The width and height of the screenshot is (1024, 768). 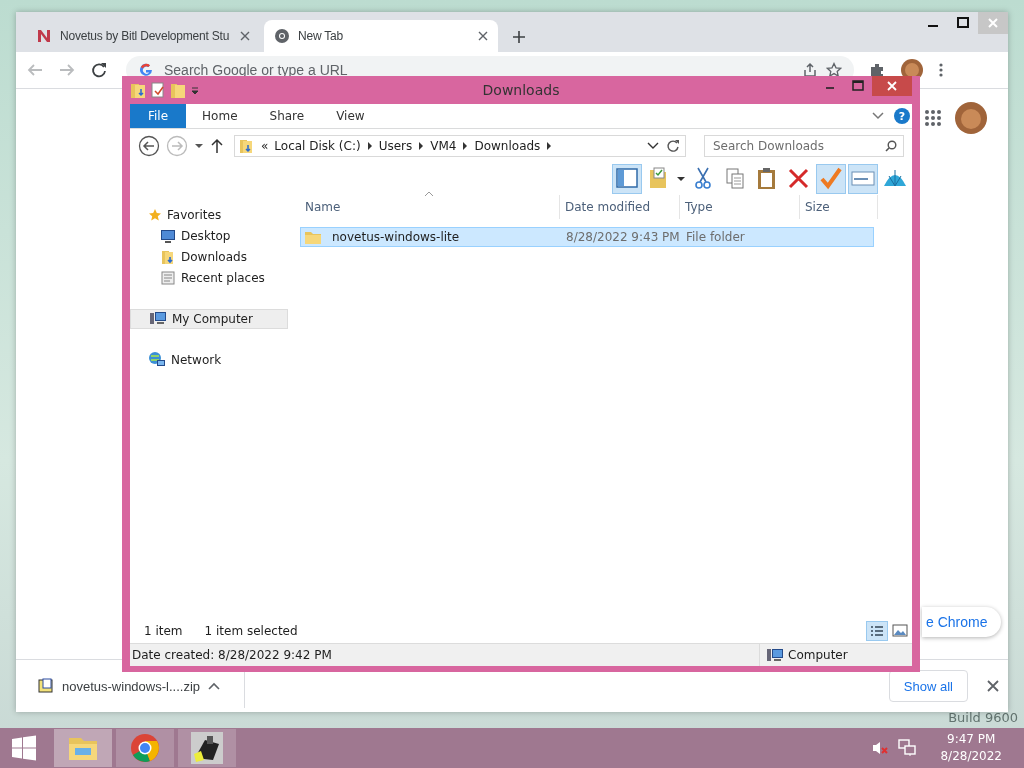 What do you see at coordinates (831, 179) in the screenshot?
I see `check-icon` at bounding box center [831, 179].